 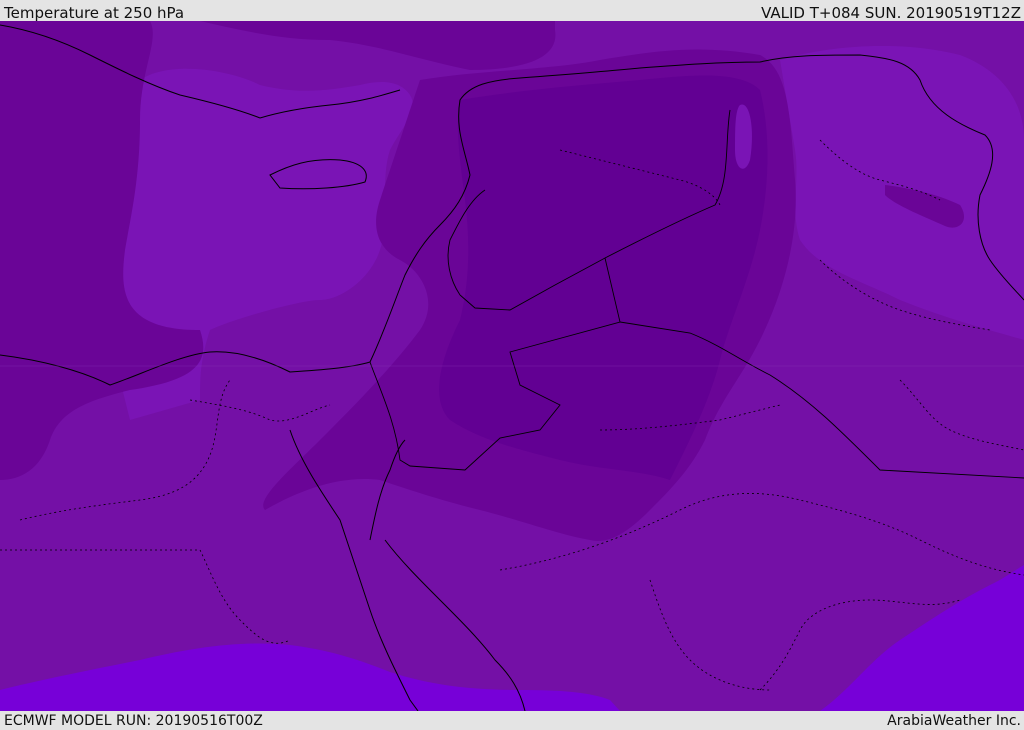 I want to click on credit: ArabiaWeather Inc., so click(x=954, y=721).